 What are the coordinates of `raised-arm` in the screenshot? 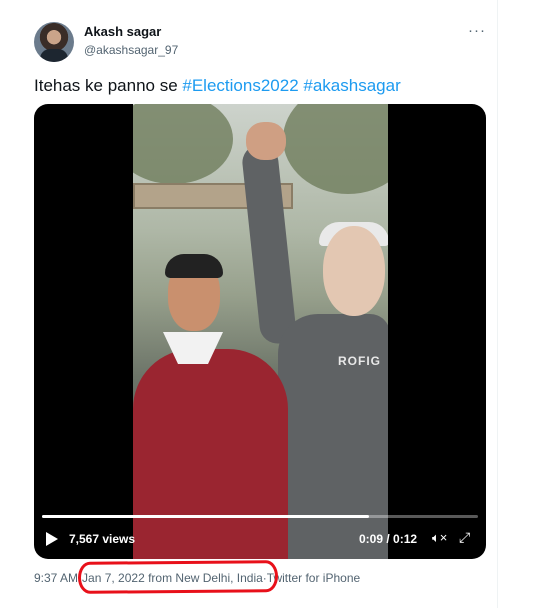 It's located at (269, 244).